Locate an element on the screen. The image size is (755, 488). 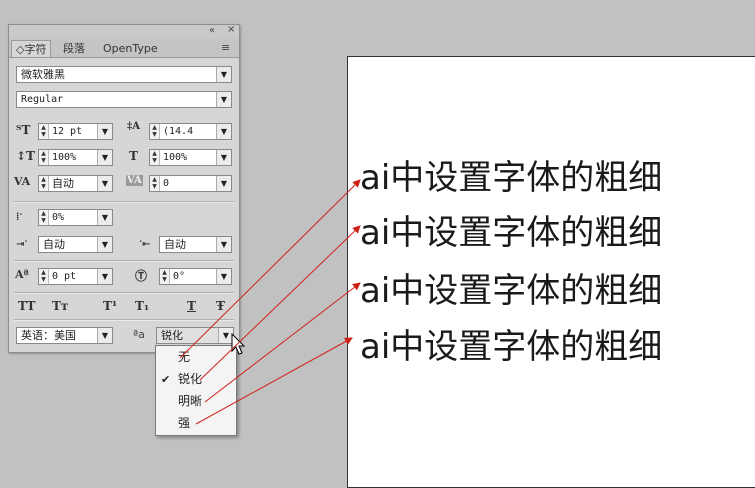
annotation-arrows is located at coordinates (270, 302).